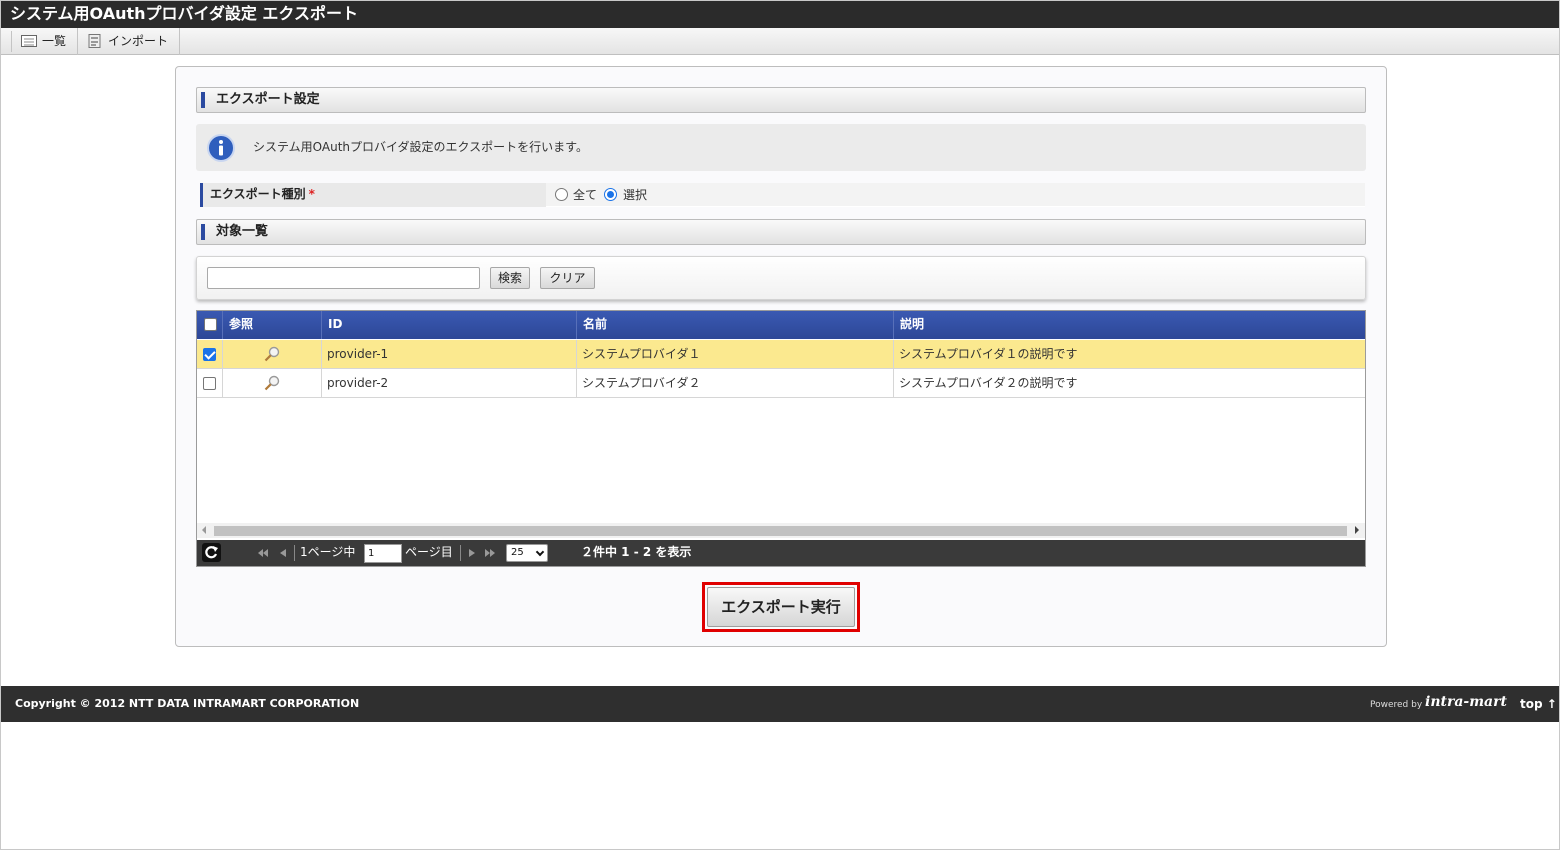  What do you see at coordinates (449, 325) in the screenshot?
I see `col-header-id: ID` at bounding box center [449, 325].